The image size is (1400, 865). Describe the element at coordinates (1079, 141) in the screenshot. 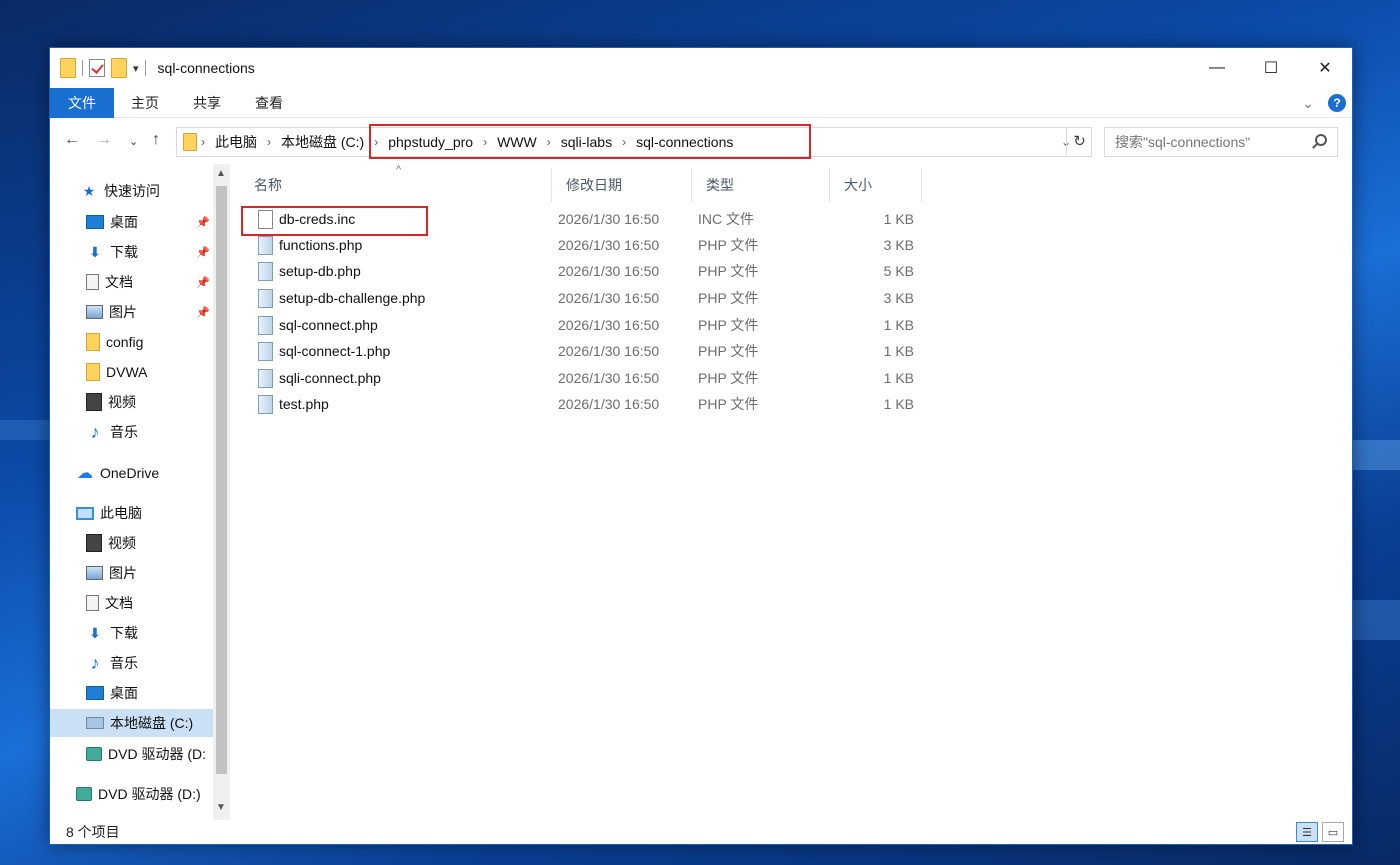

I see `refresh-icon: ↻` at that location.